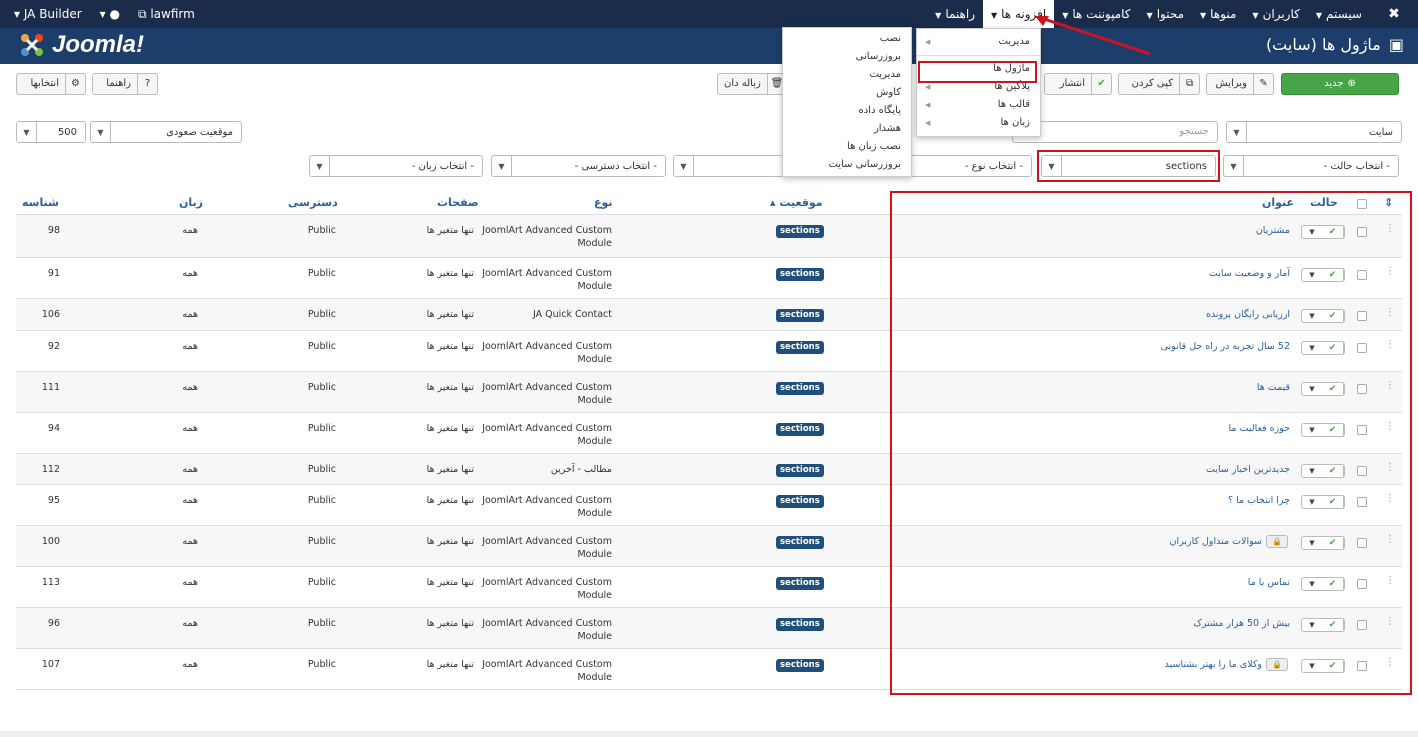 The width and height of the screenshot is (1418, 737). Describe the element at coordinates (1093, 36) in the screenshot. I see `annotation-arrow` at that location.